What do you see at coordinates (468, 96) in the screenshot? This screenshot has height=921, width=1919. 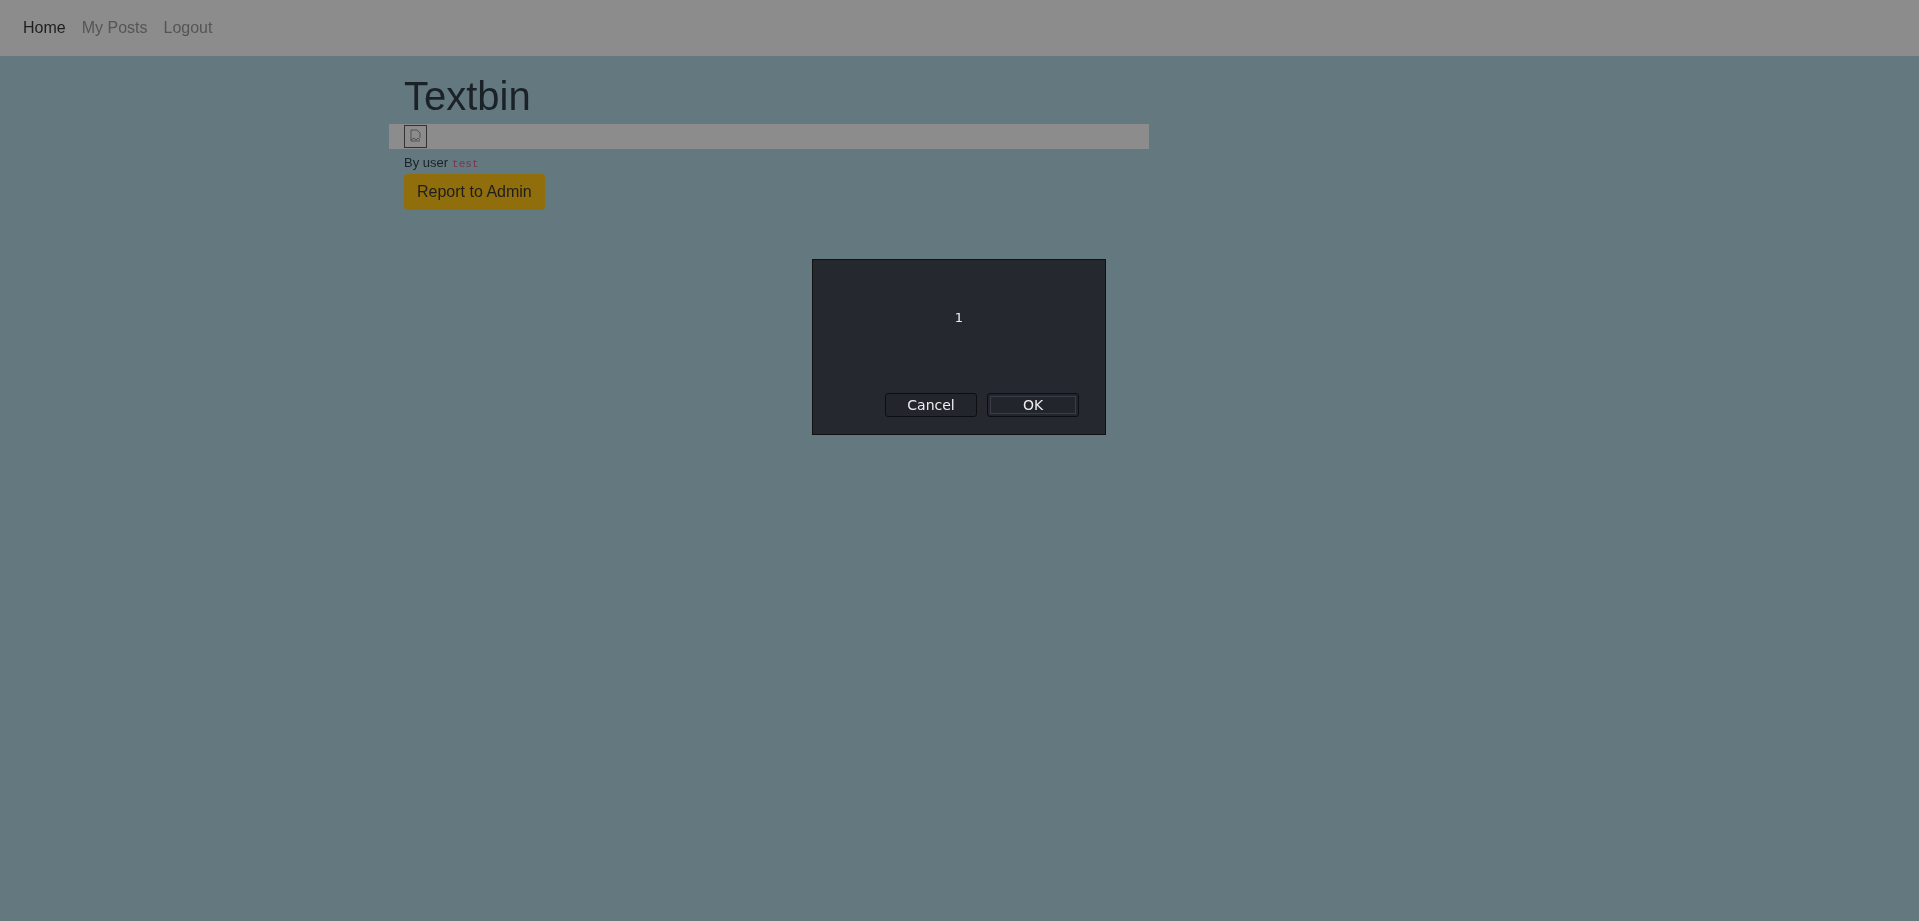 I see `page-title: Textbin` at bounding box center [468, 96].